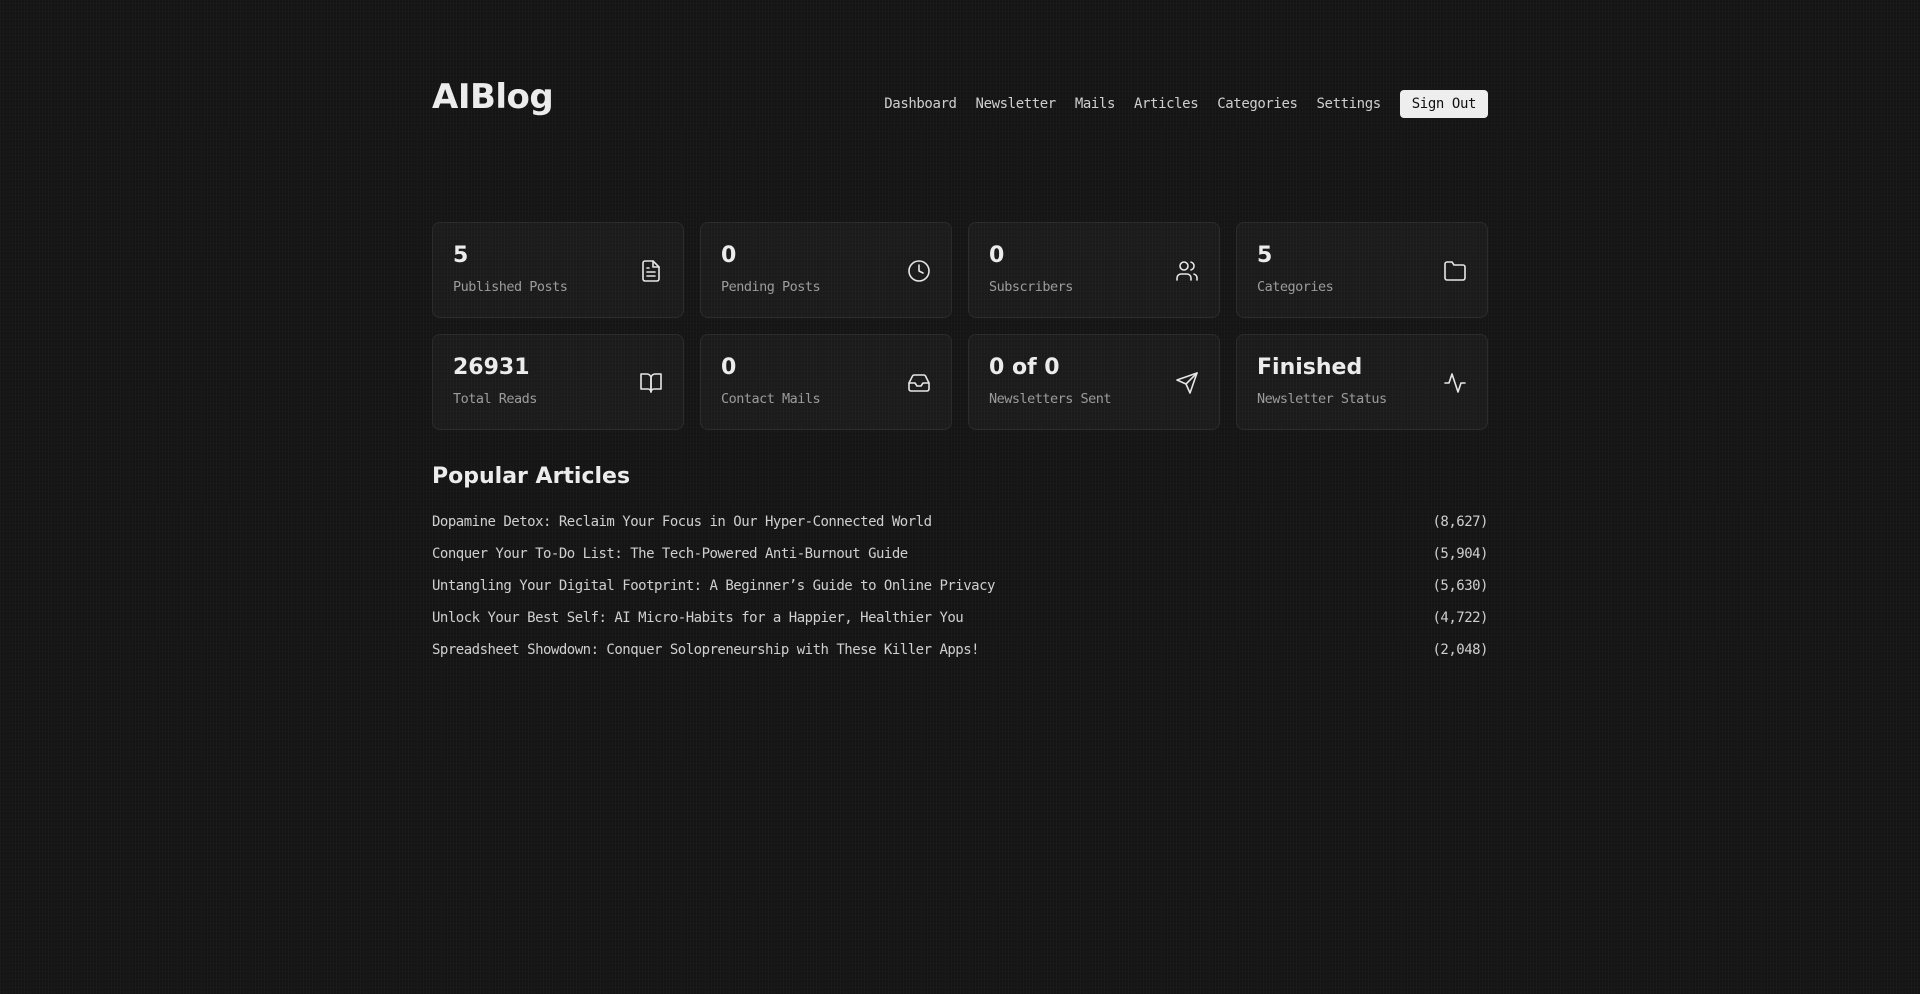 This screenshot has width=1920, height=994. What do you see at coordinates (558, 382) in the screenshot?
I see `stat-card-total-reads: 26931 Total Reads` at bounding box center [558, 382].